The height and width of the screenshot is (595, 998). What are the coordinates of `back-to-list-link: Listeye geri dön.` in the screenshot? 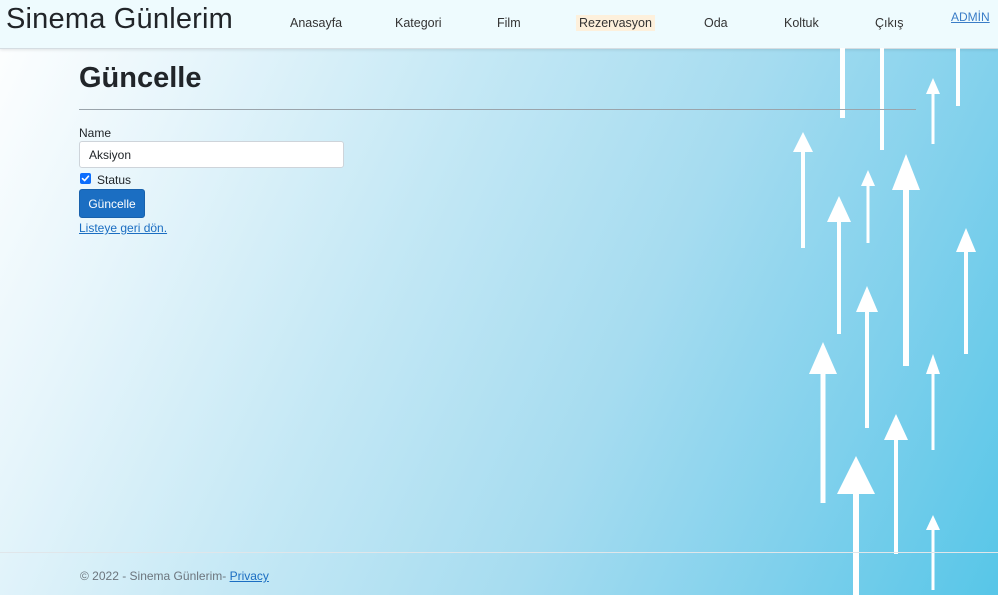 It's located at (123, 228).